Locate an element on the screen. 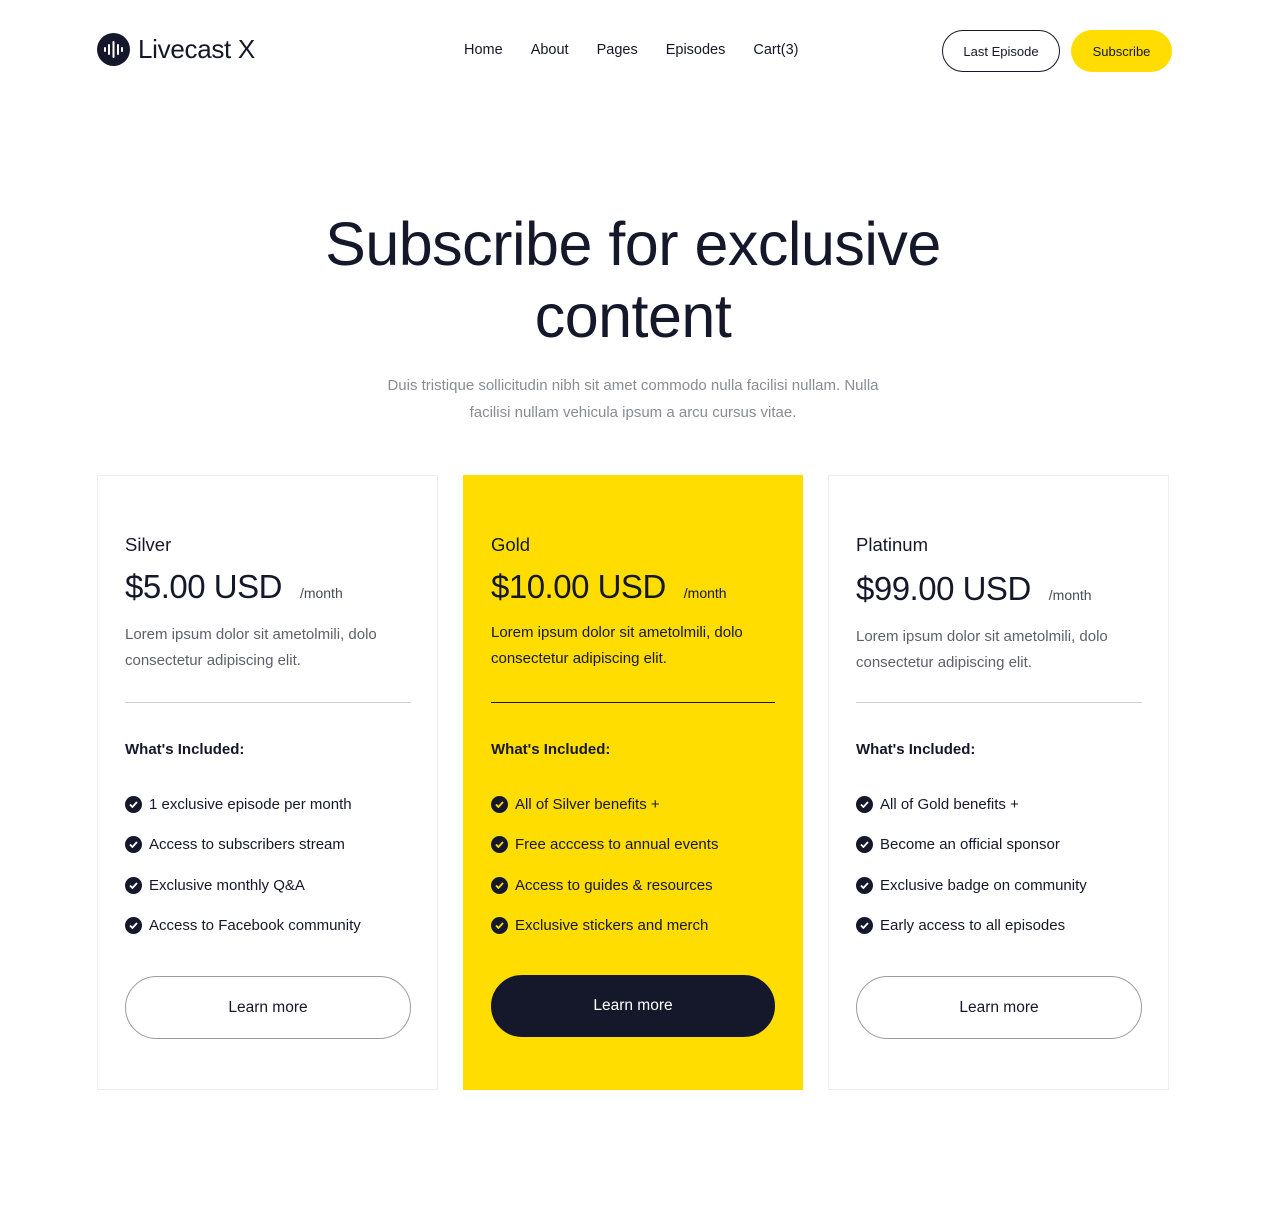 The height and width of the screenshot is (1207, 1266). feature-item: Access to subscribers stream is located at coordinates (243, 845).